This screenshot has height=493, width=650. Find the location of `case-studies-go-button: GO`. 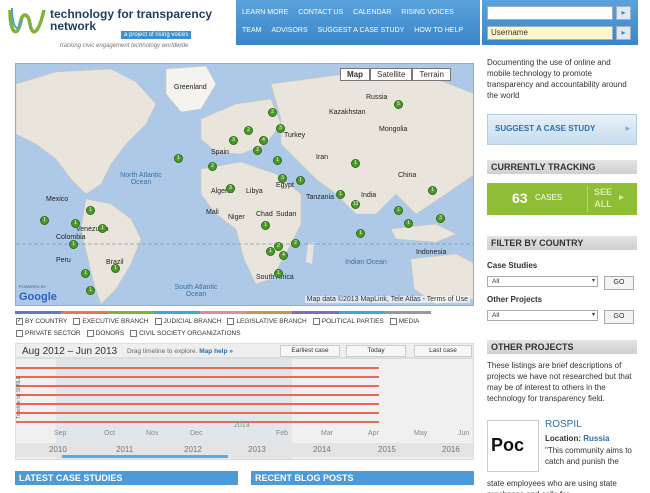

case-studies-go-button: GO is located at coordinates (619, 283).